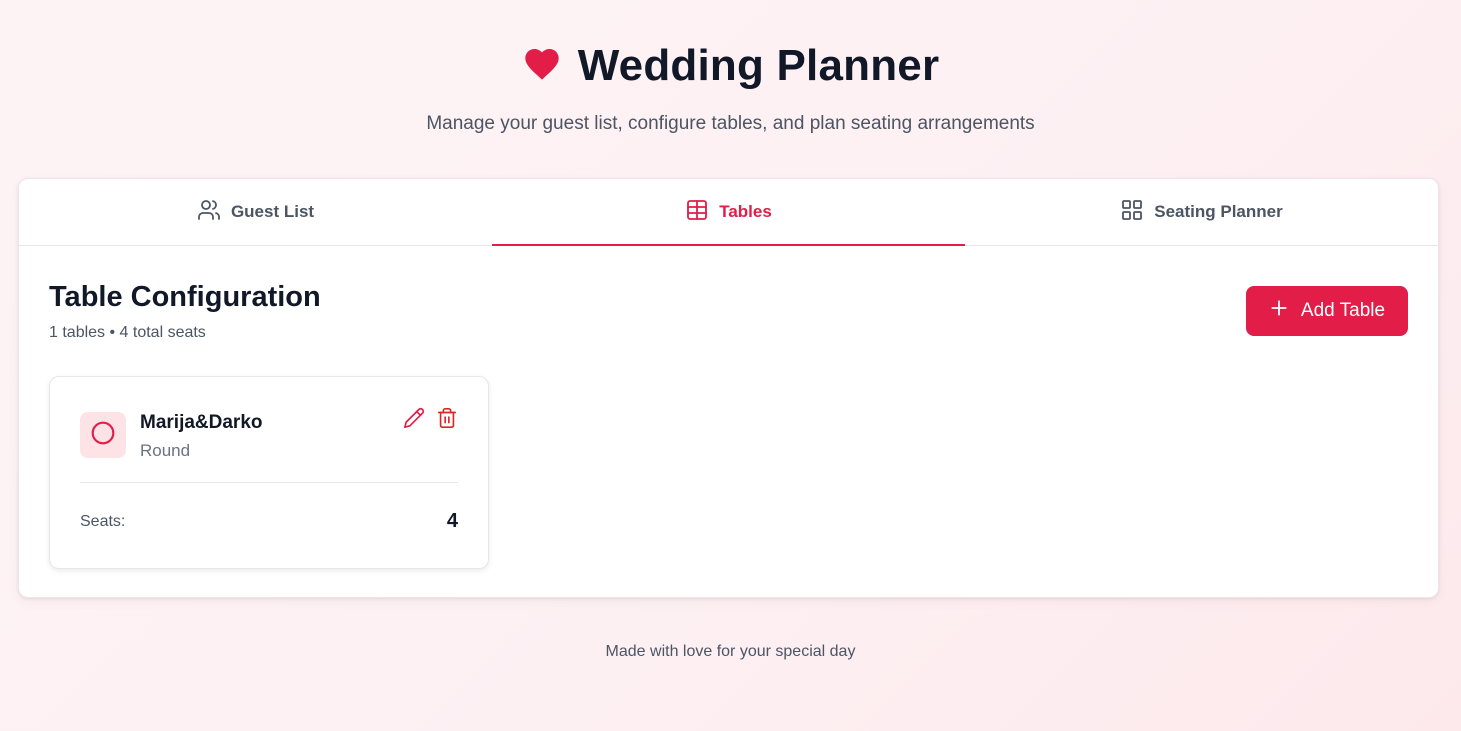  I want to click on tab-seating-planner: Seating Planner, so click(1201, 212).